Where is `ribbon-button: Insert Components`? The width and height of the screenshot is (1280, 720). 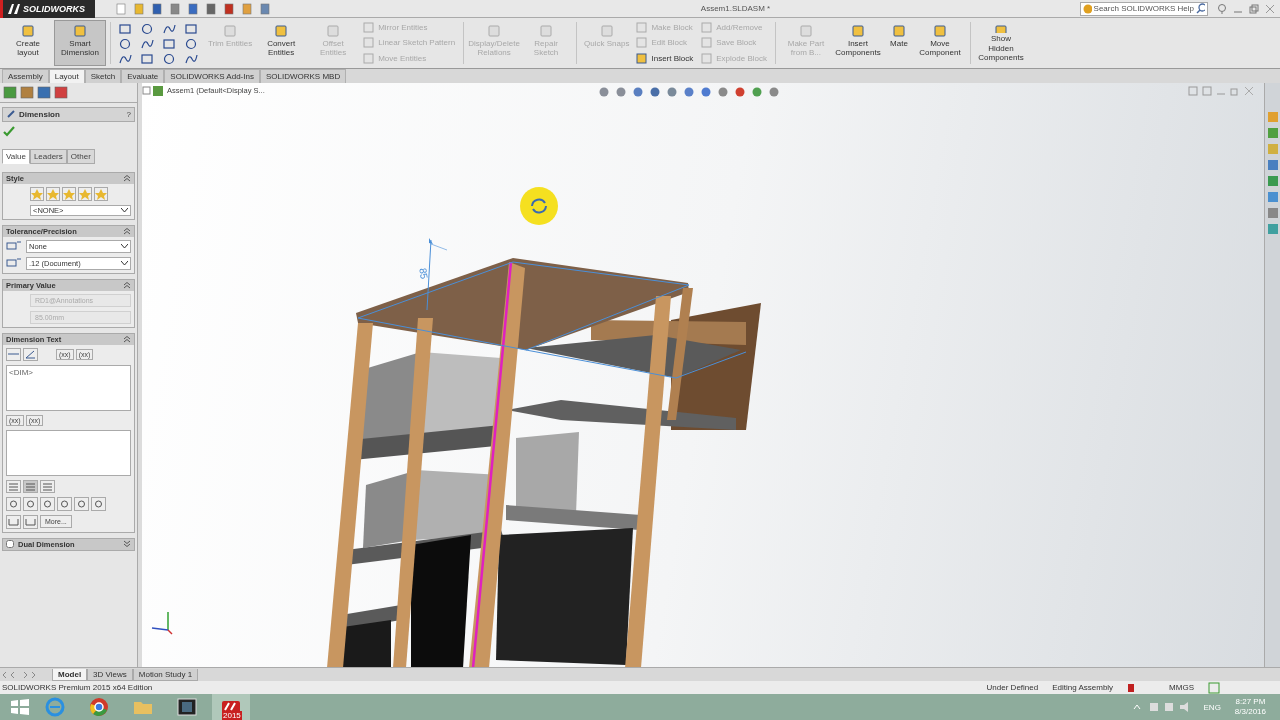 ribbon-button: Insert Components is located at coordinates (857, 43).